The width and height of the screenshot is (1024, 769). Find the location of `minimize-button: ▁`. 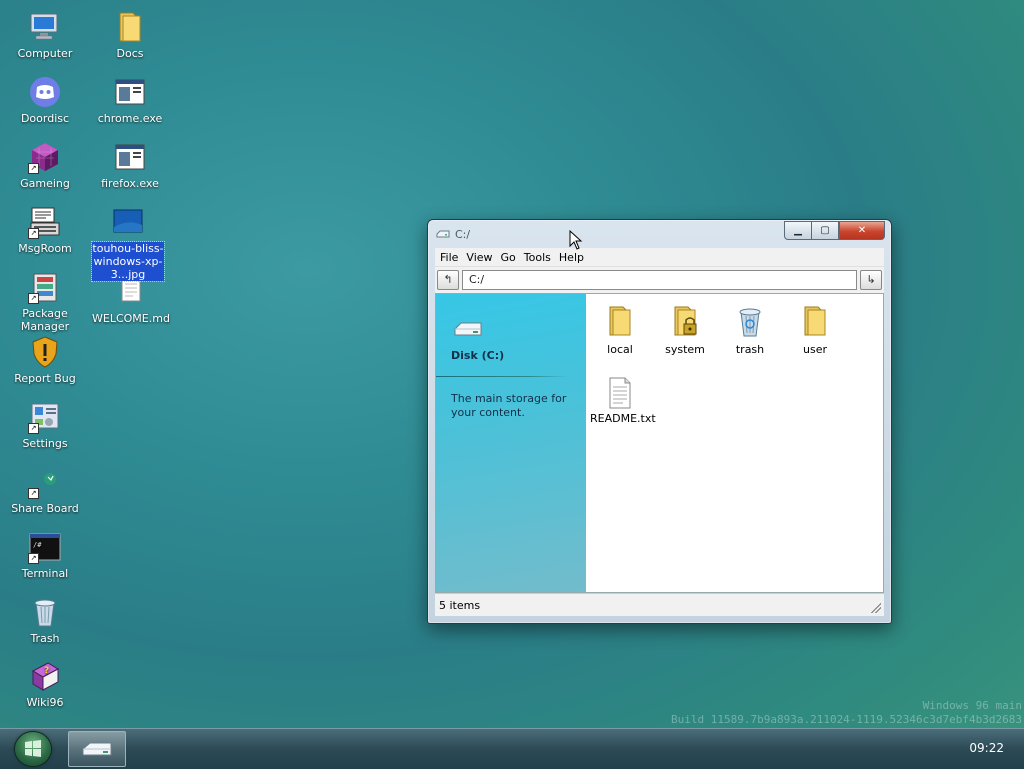

minimize-button: ▁ is located at coordinates (797, 230).